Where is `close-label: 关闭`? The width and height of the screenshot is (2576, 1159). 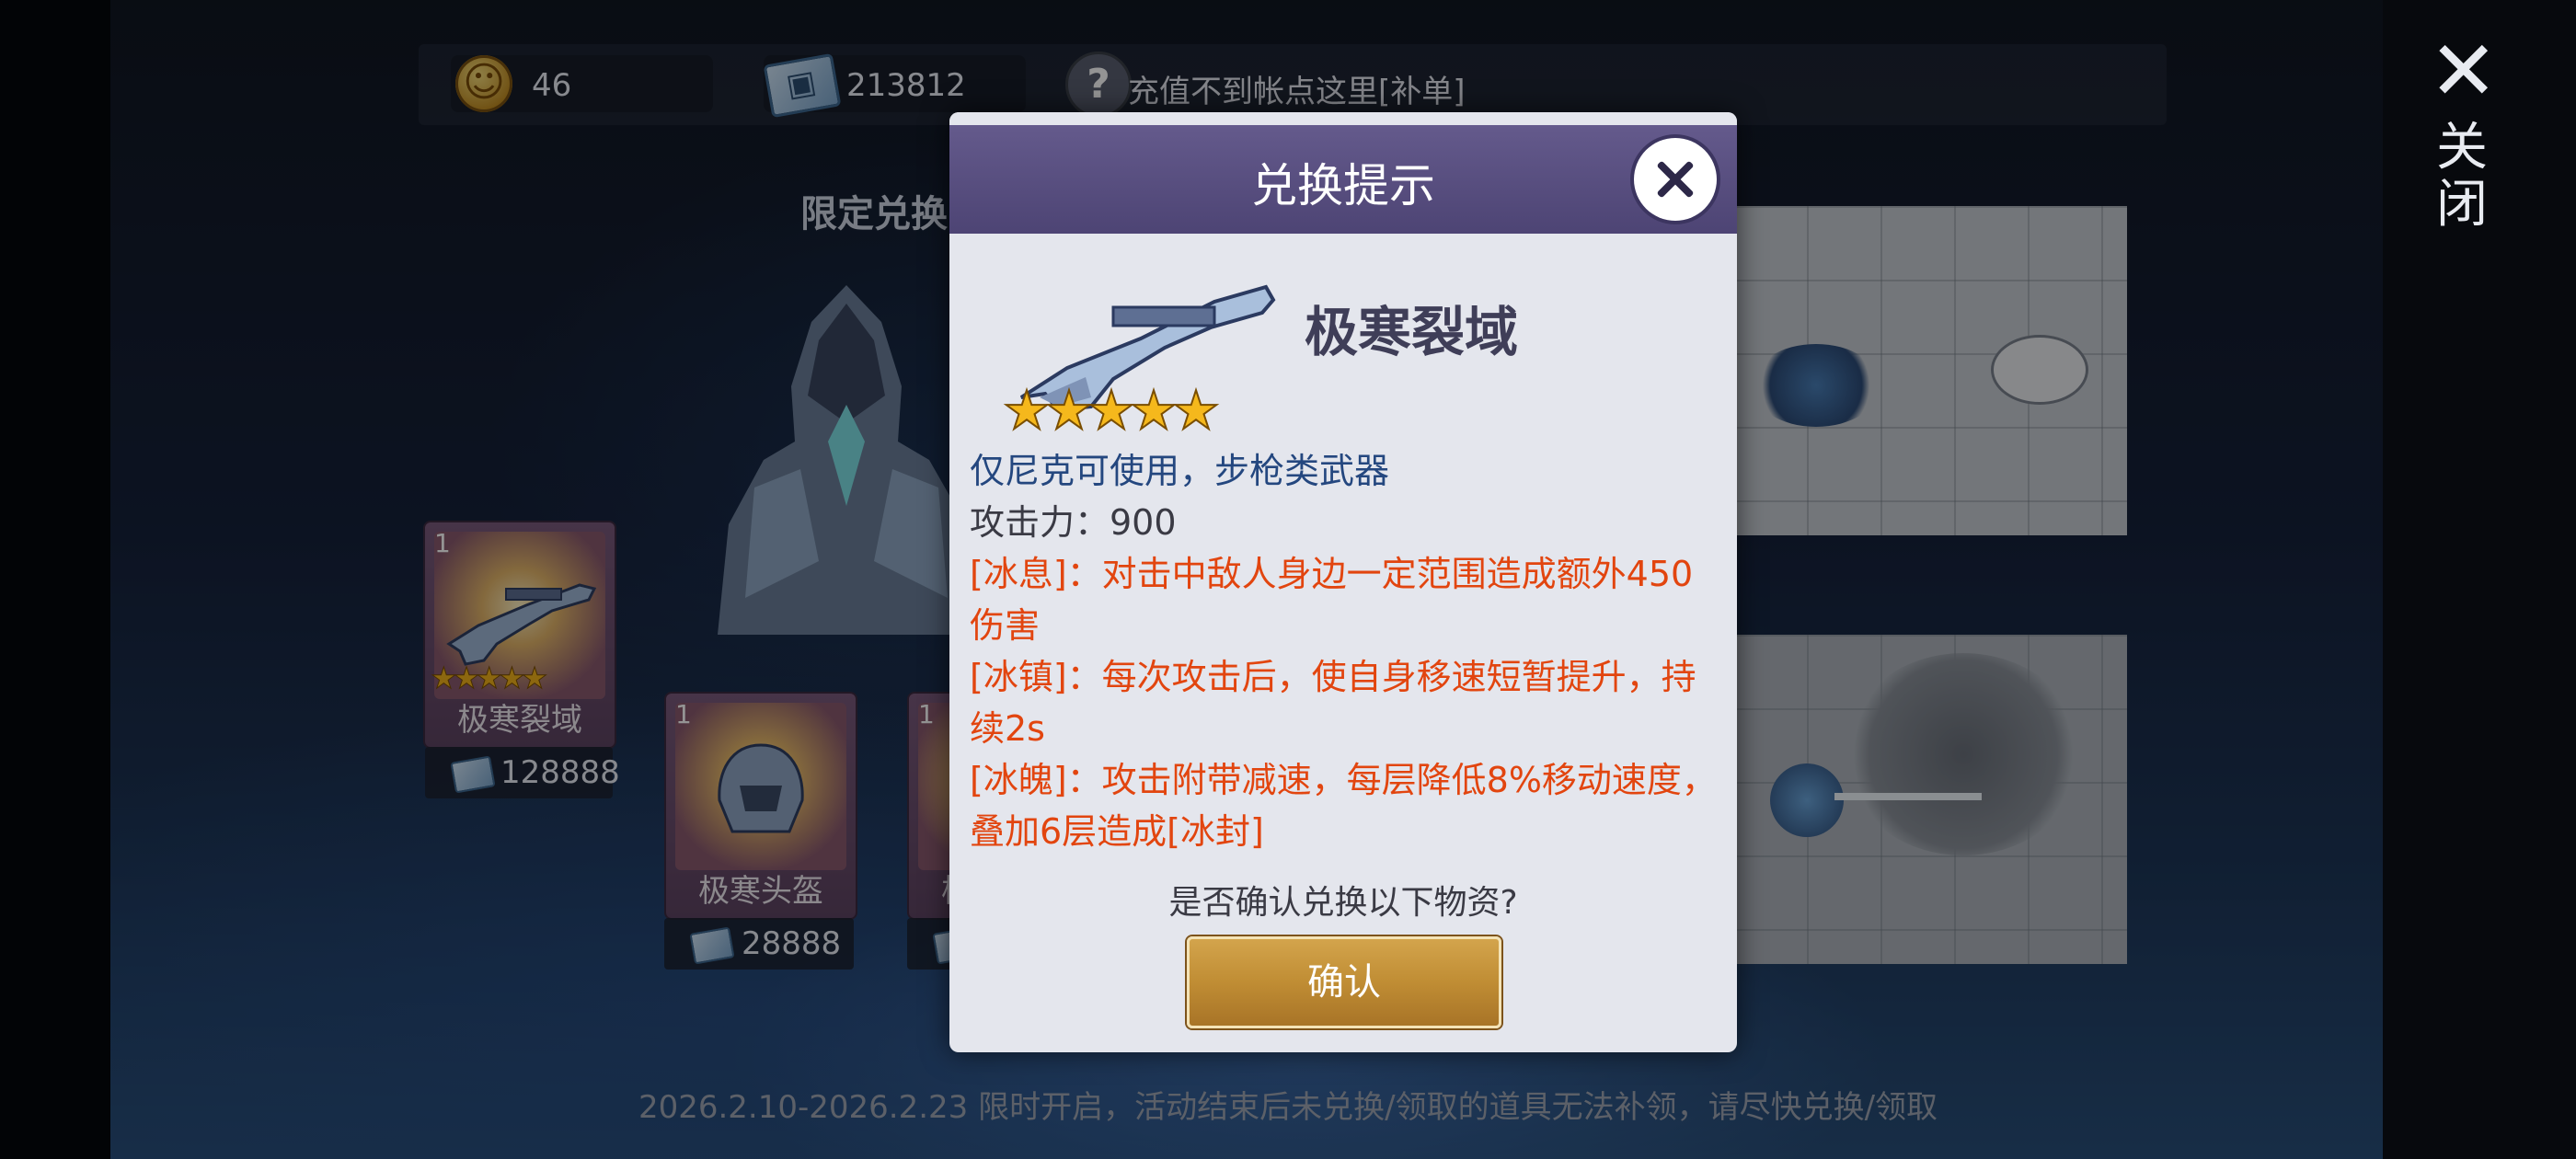 close-label: 关闭 is located at coordinates (2463, 177).